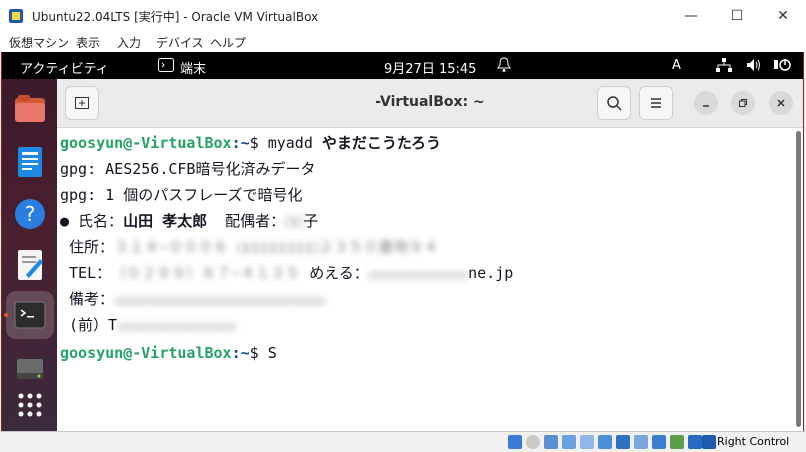 The height and width of the screenshot is (452, 806). I want to click on prev-label: (前）T, so click(89, 325).